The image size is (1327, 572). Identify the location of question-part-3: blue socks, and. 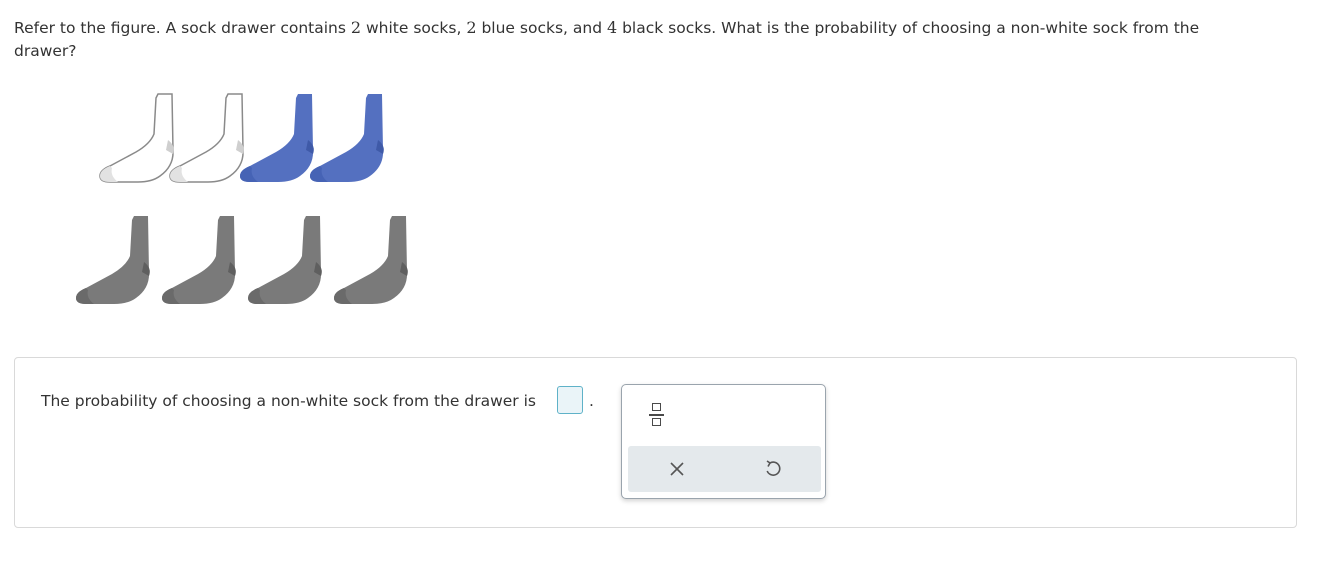
(541, 28).